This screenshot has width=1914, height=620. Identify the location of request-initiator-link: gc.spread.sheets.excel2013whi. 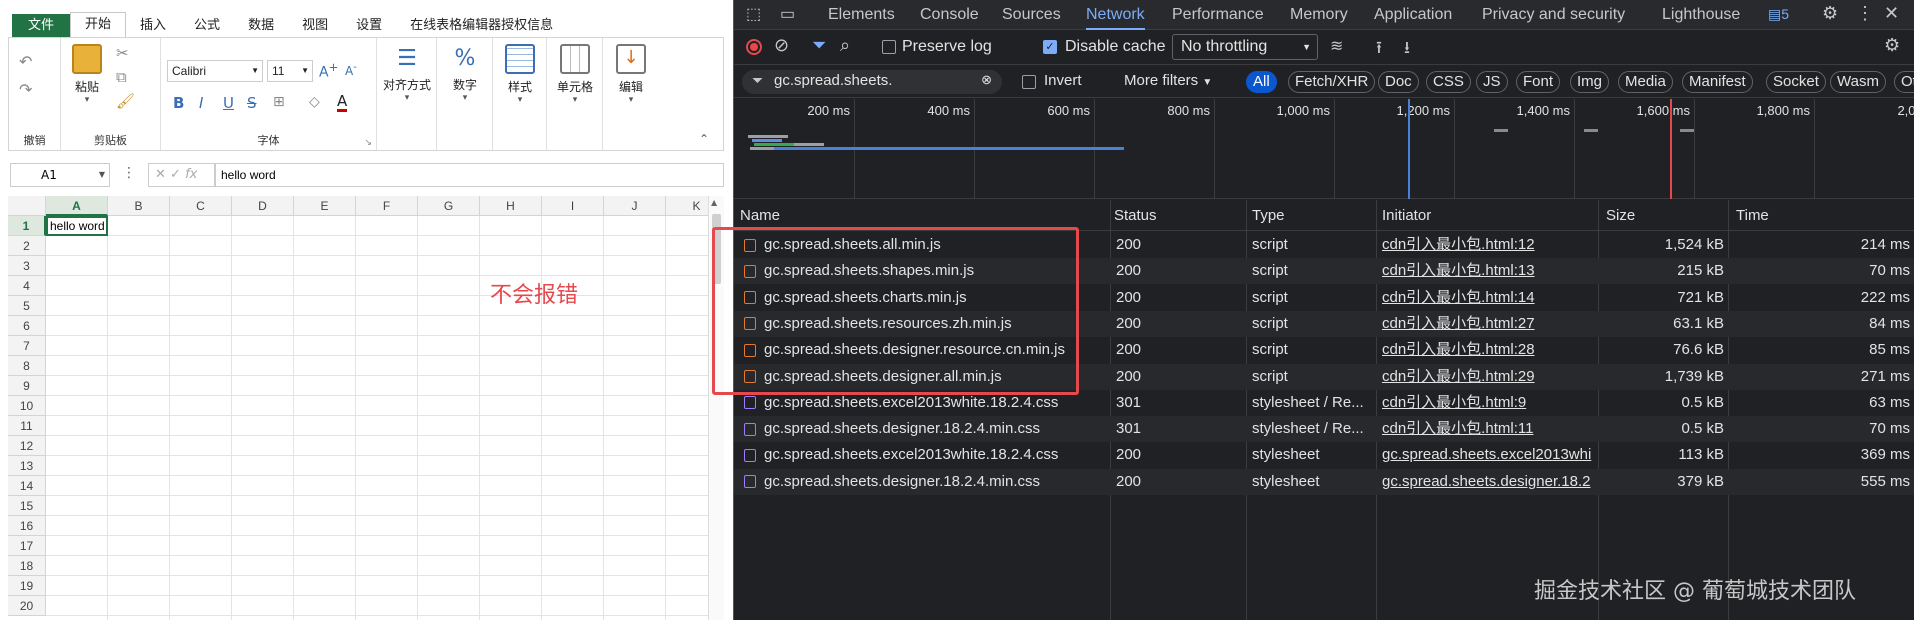
(1487, 455).